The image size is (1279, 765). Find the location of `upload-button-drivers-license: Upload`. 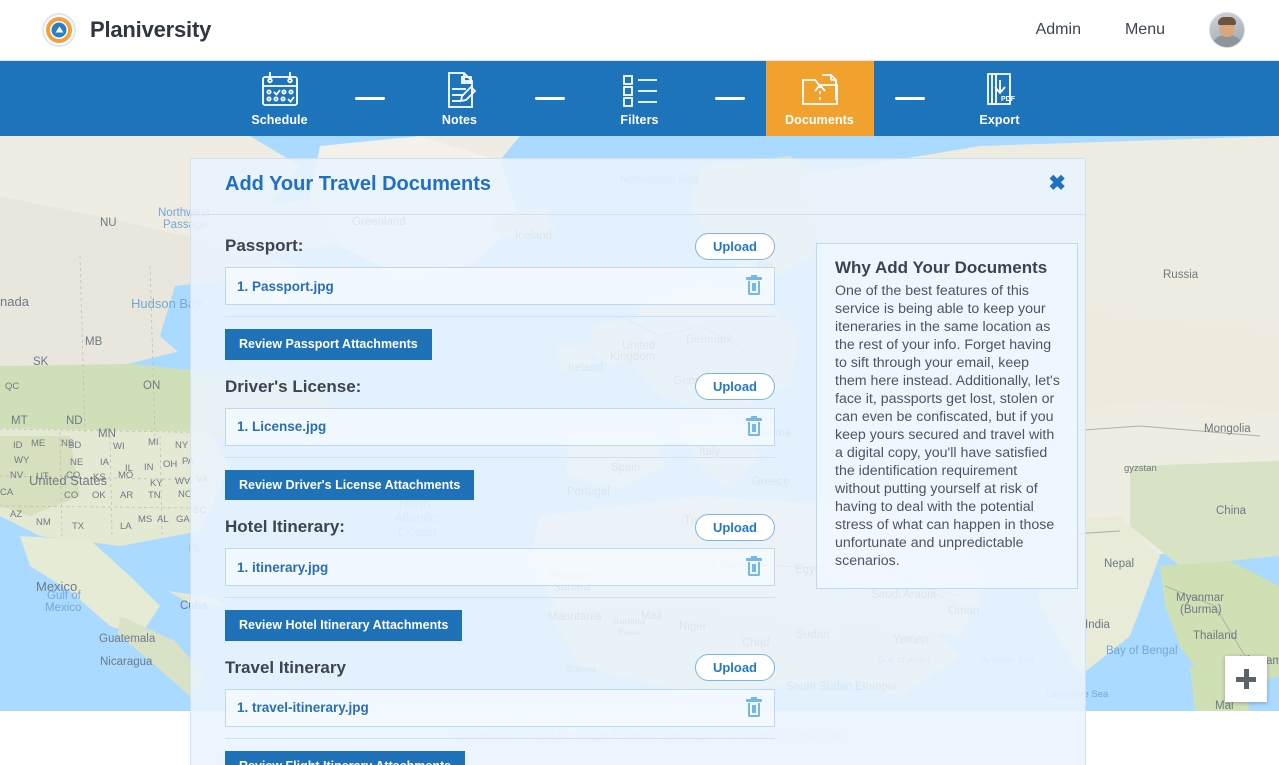

upload-button-drivers-license: Upload is located at coordinates (734, 386).